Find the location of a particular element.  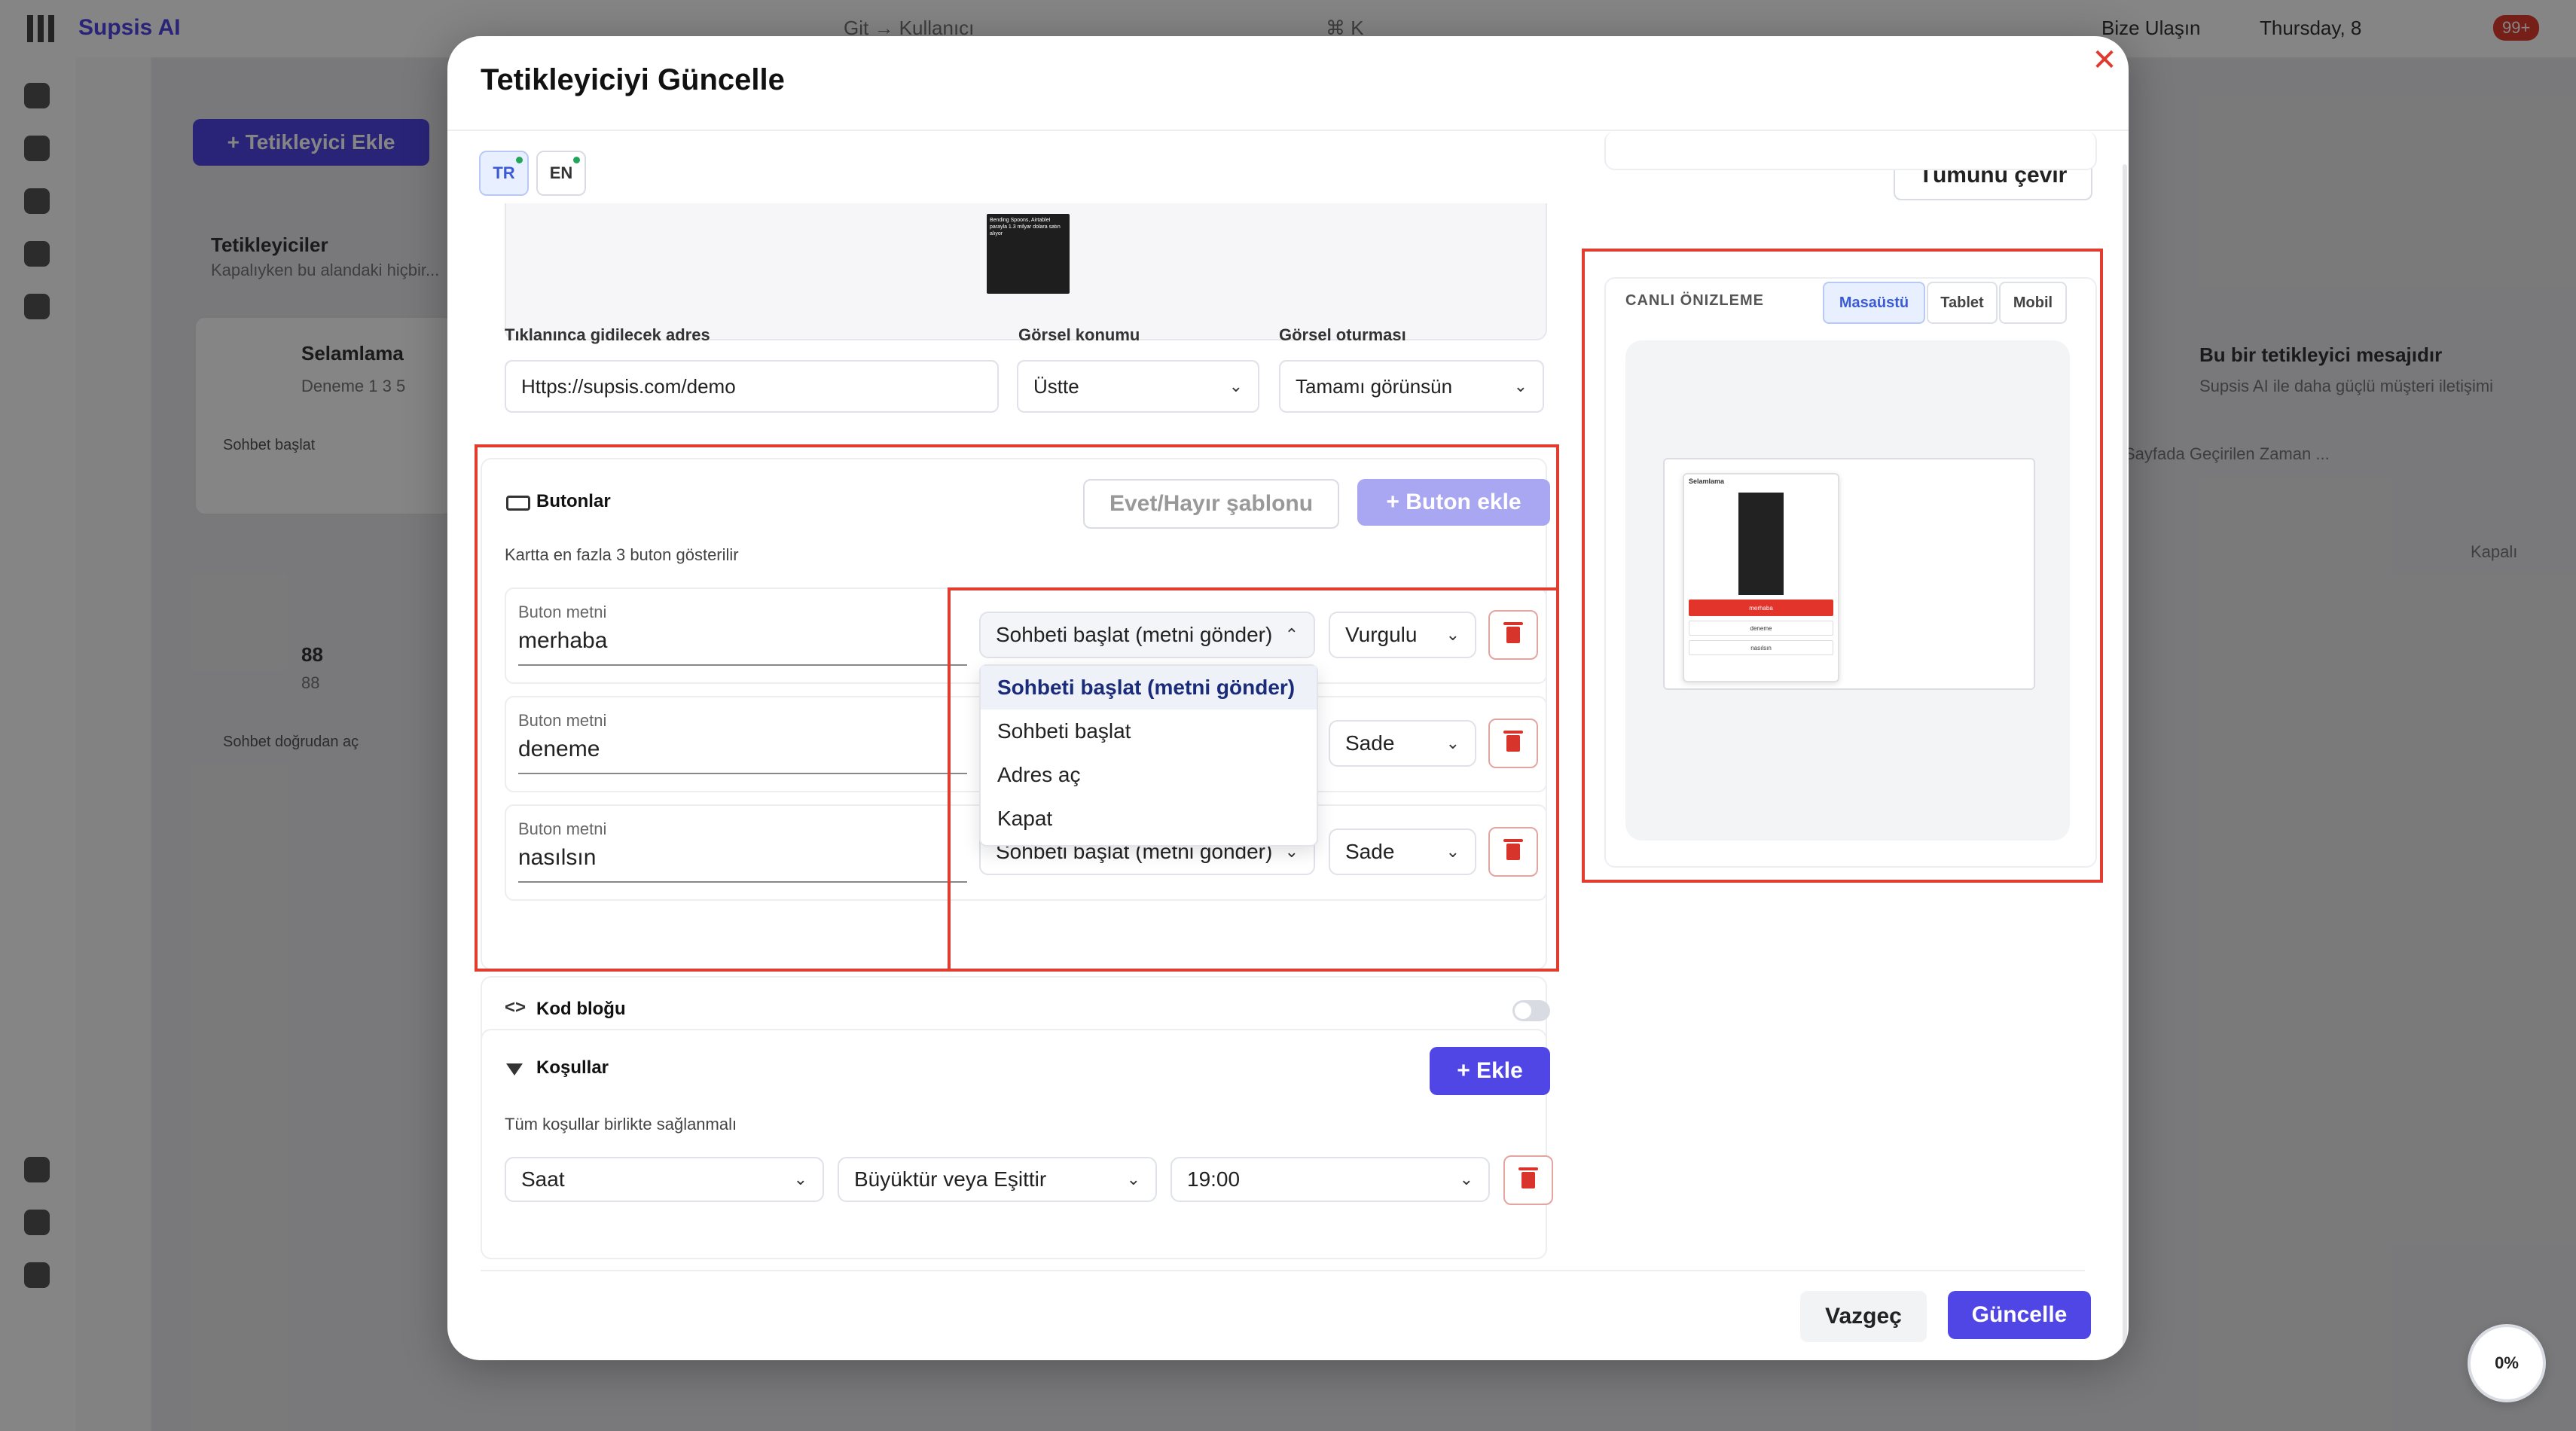

conditions-section is located at coordinates (1014, 1144).